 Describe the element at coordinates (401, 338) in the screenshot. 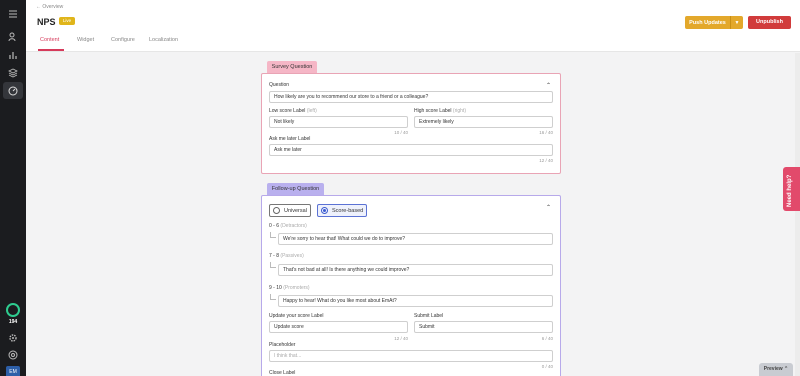

I see `update-score-counter: 12 / 40` at that location.